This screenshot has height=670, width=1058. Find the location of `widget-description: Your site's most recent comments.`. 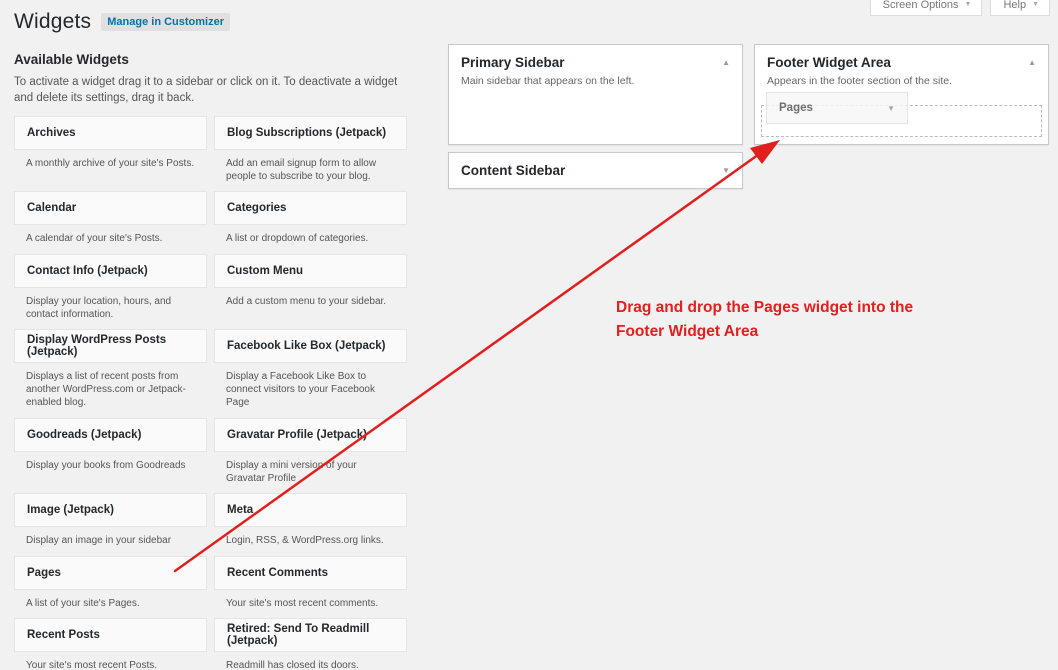

widget-description: Your site's most recent comments. is located at coordinates (302, 603).